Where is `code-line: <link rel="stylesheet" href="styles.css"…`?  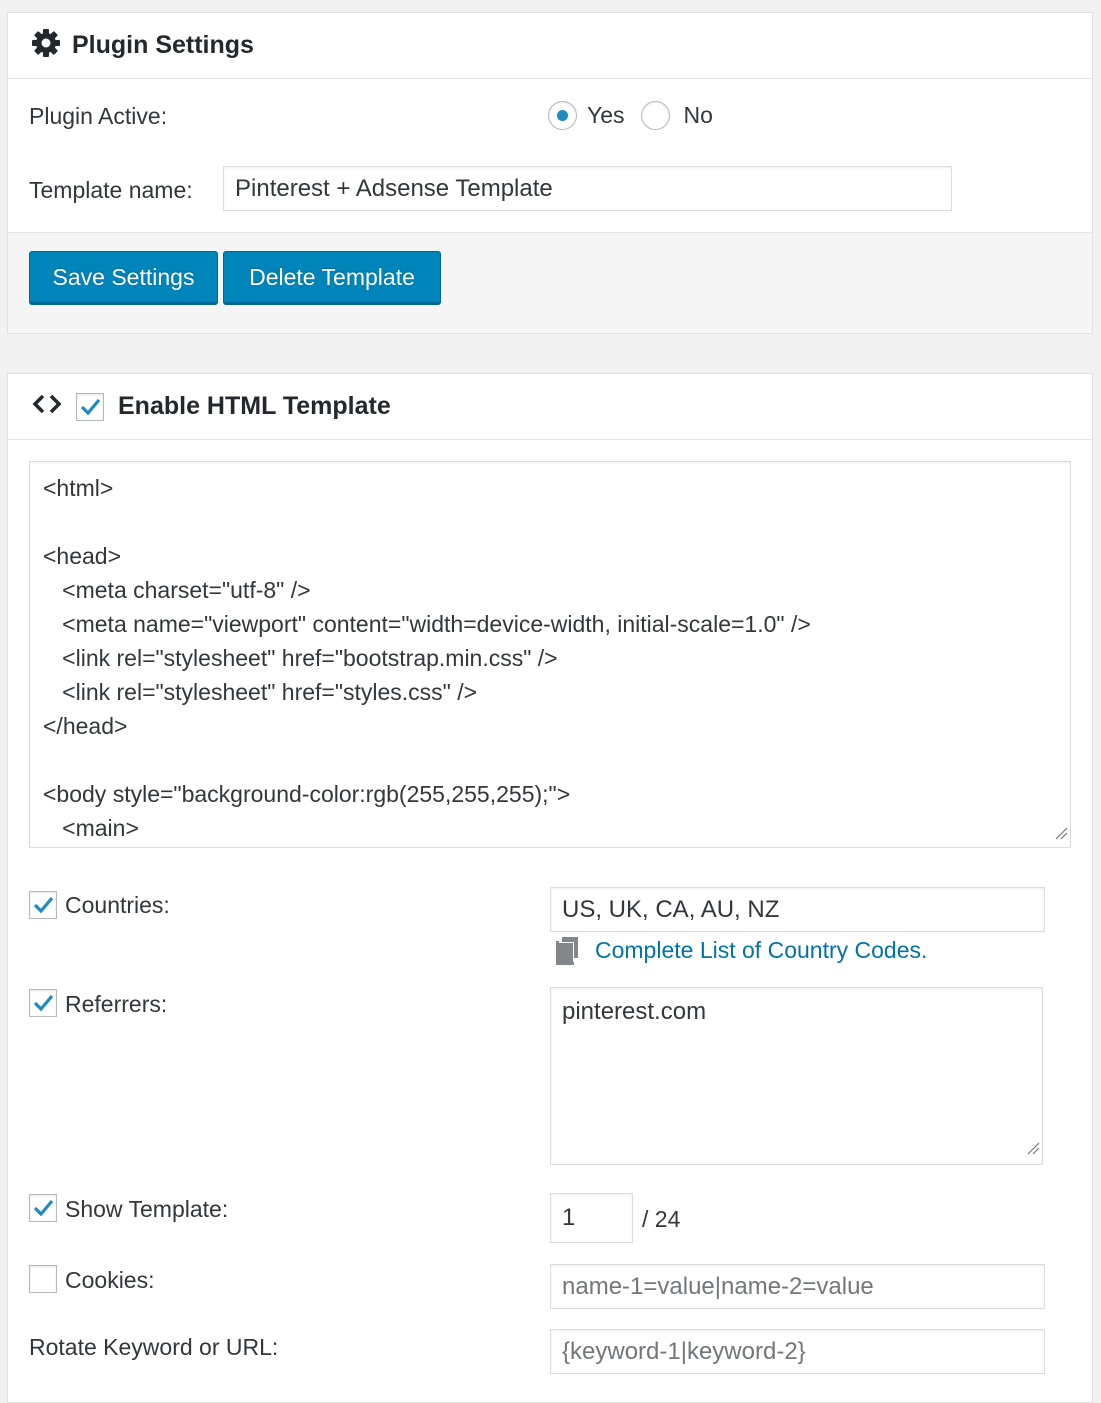 code-line: <link rel="stylesheet" href="styles.css"… is located at coordinates (260, 692).